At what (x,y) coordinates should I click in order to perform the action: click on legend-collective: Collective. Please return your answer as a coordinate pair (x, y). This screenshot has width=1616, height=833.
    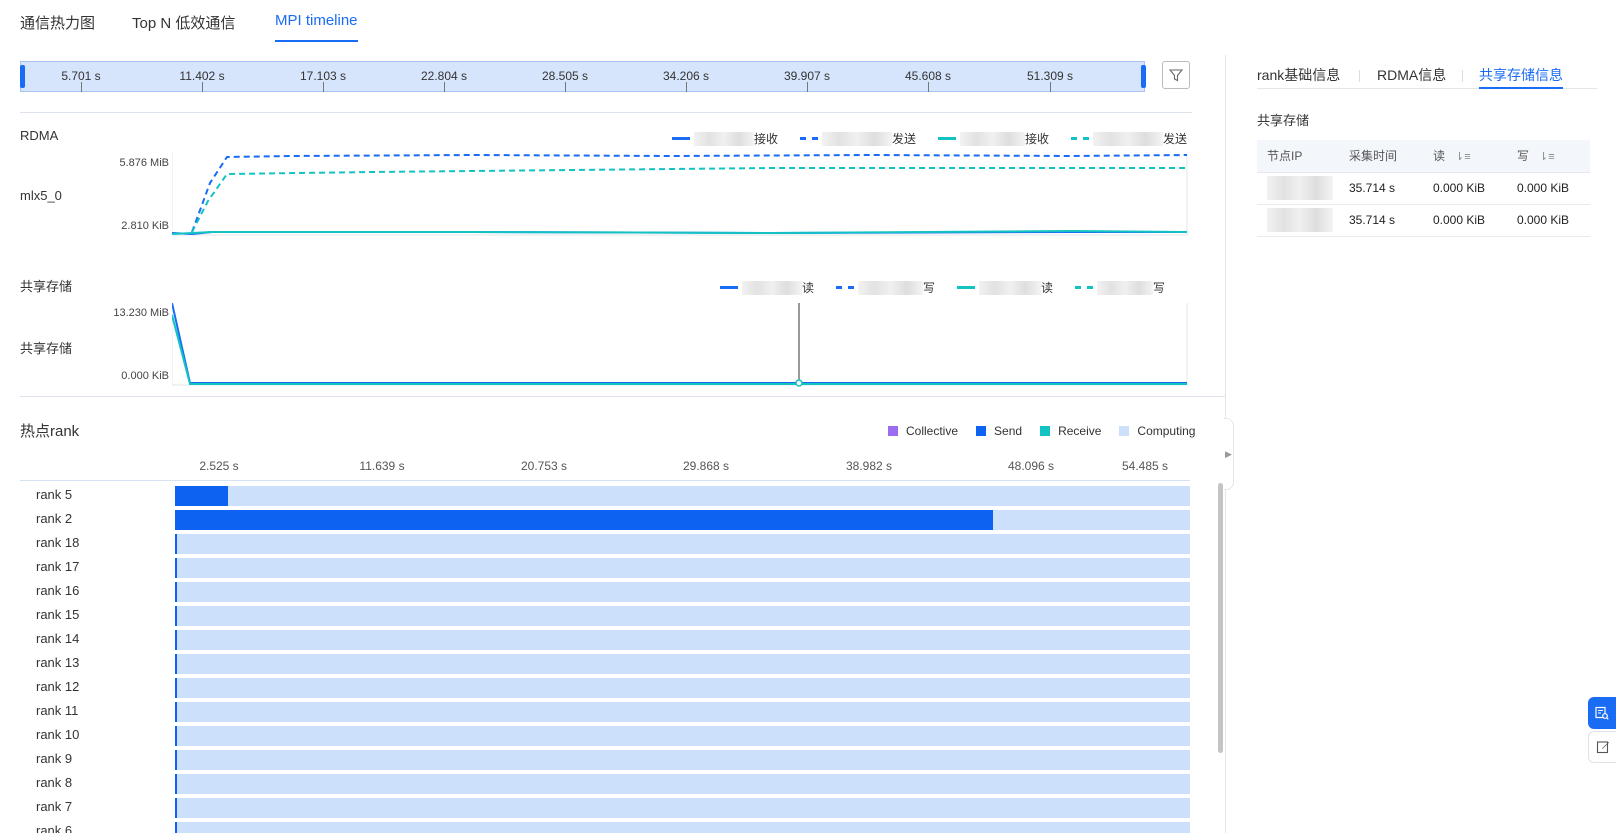
    Looking at the image, I should click on (923, 431).